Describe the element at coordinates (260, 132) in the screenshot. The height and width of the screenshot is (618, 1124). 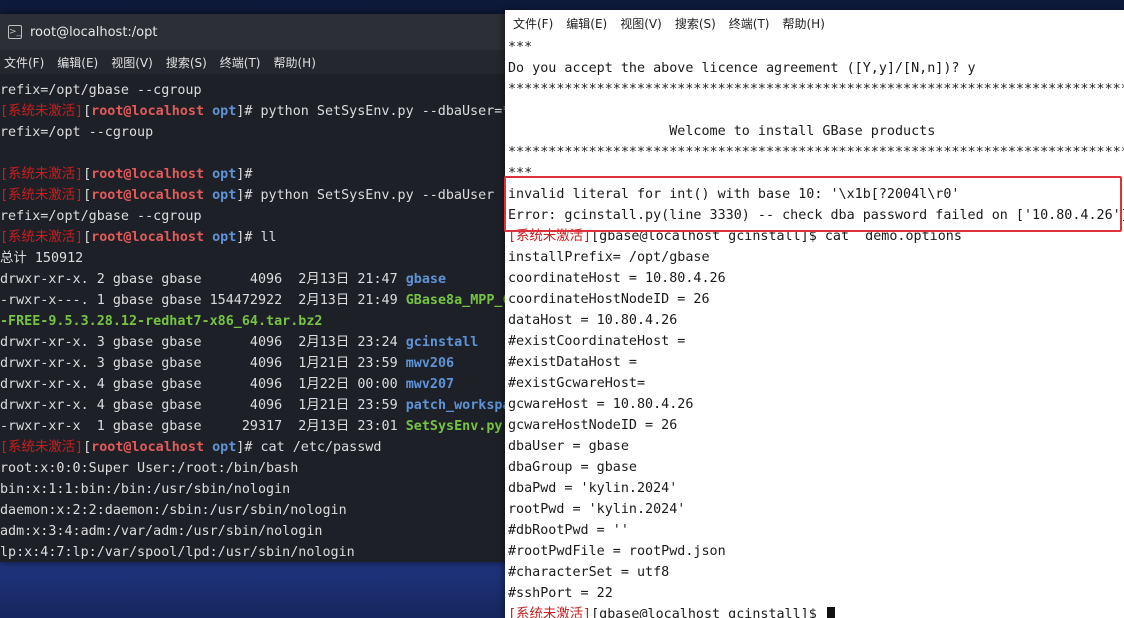
I see `terminal-line: refix=/opt --cgroup` at that location.